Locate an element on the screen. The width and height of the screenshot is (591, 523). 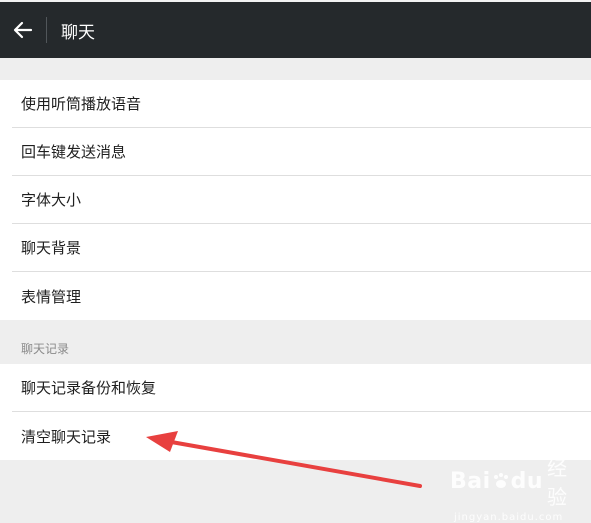
setting-item-chat-background: 聊天背景 is located at coordinates (301, 248).